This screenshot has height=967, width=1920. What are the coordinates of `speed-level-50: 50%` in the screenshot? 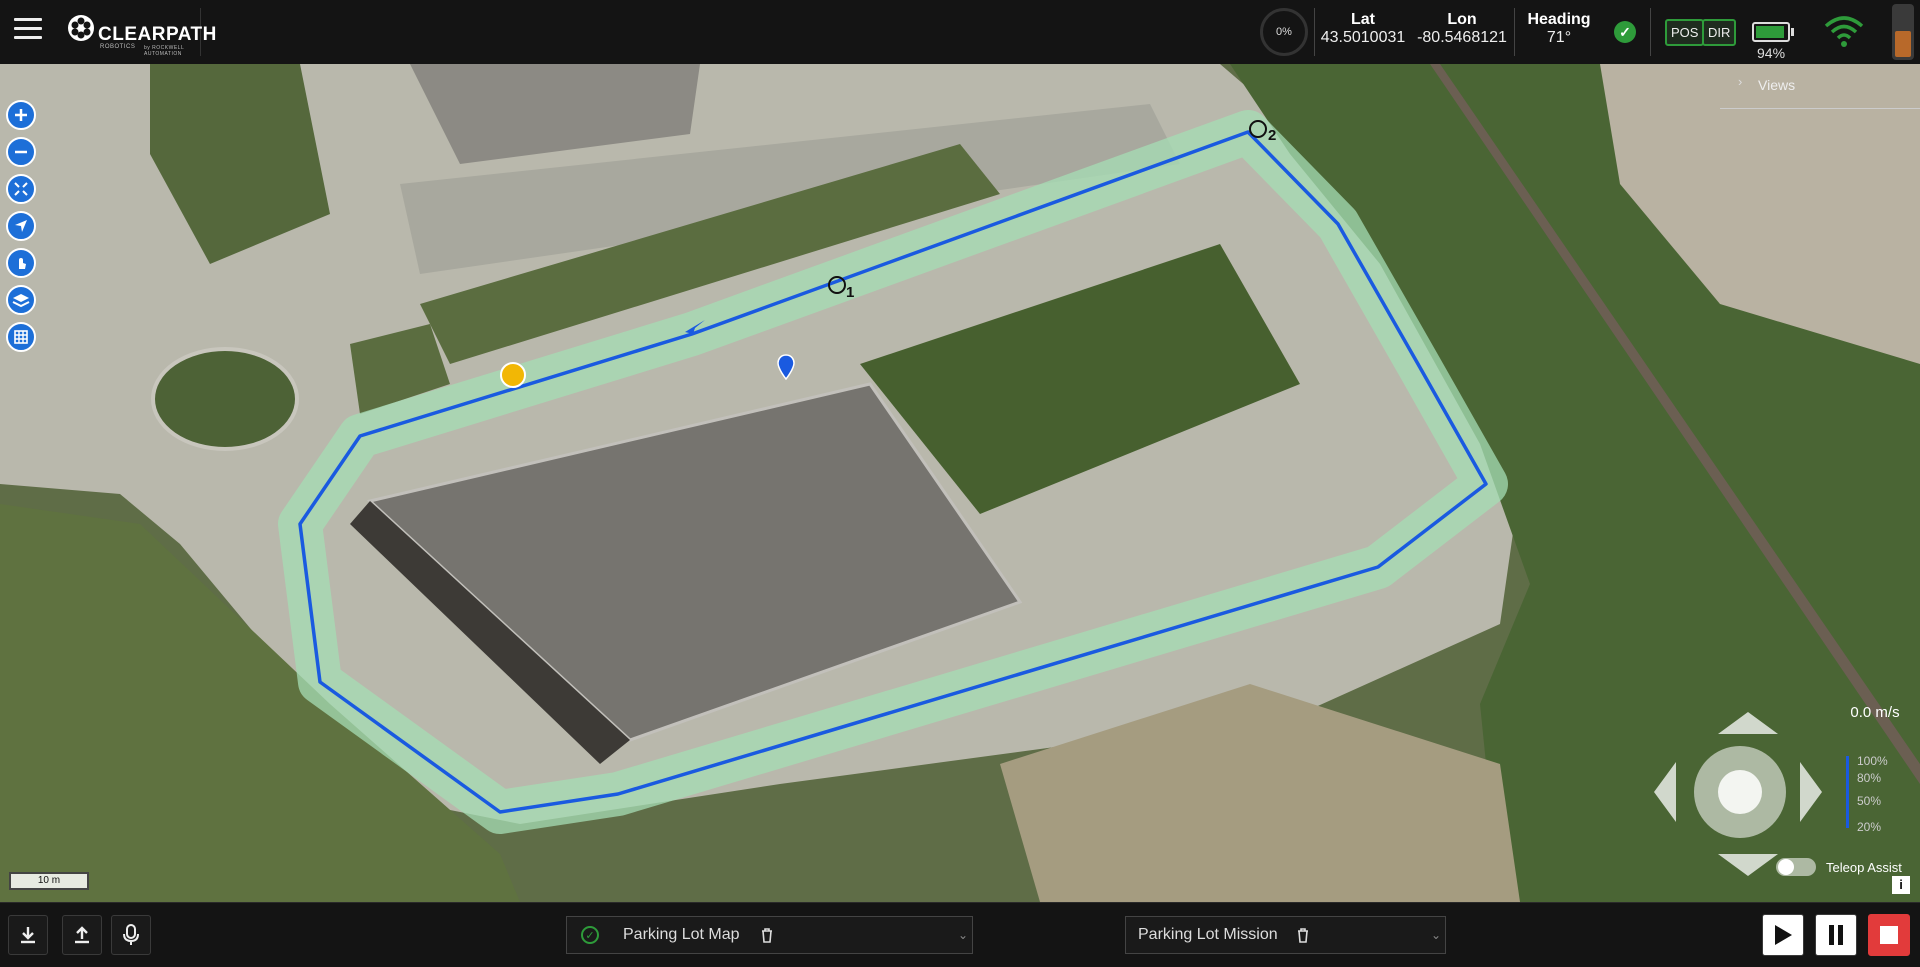 It's located at (1872, 801).